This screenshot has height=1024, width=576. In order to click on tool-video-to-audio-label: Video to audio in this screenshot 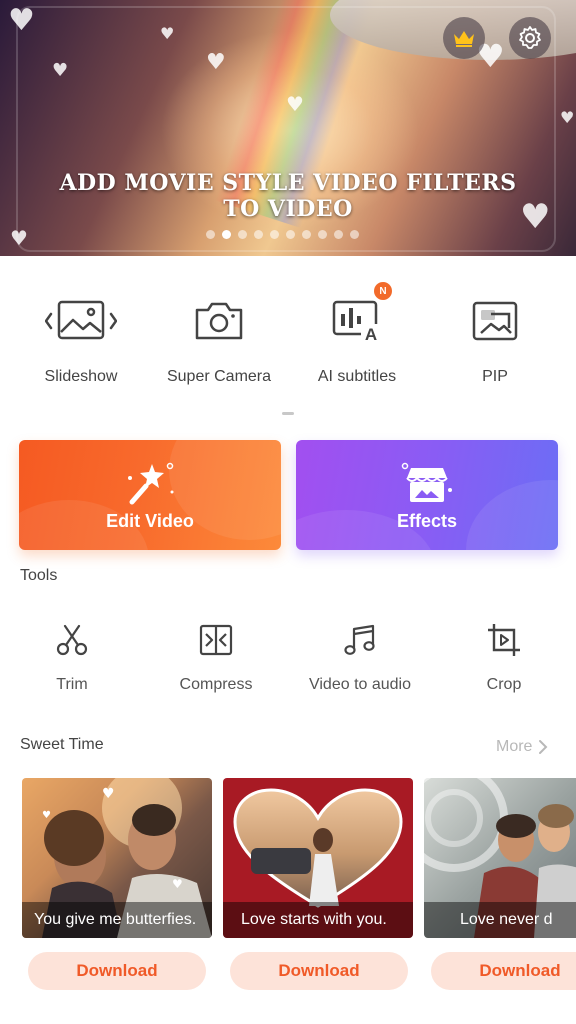, I will do `click(359, 684)`.